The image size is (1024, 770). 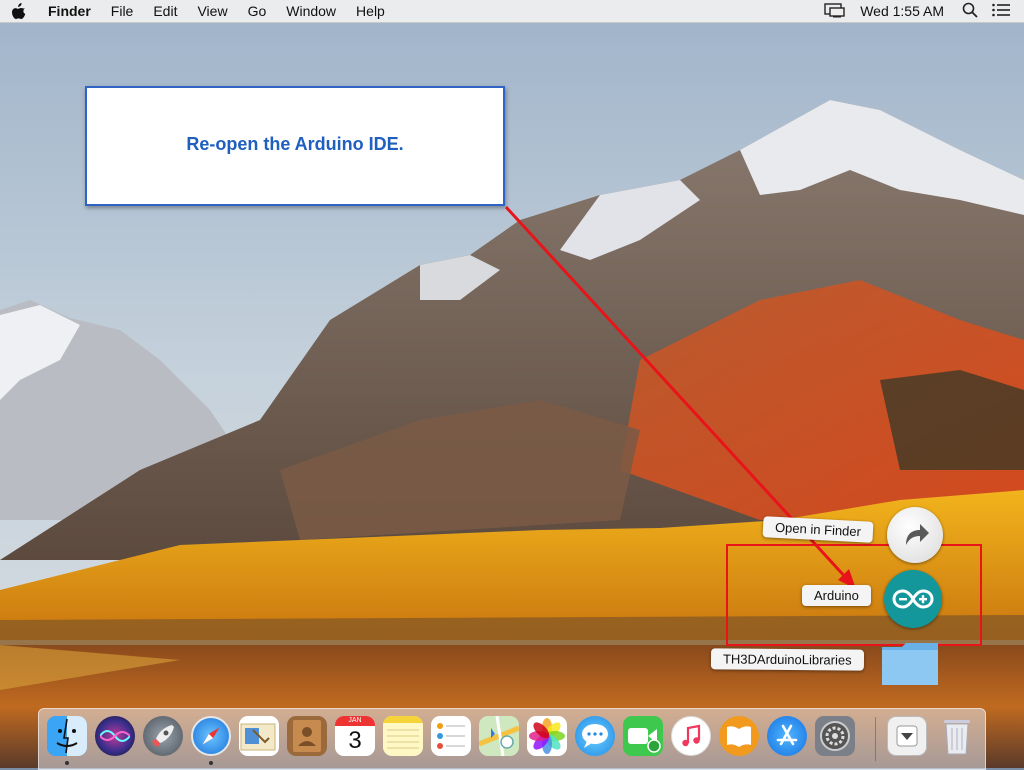 I want to click on display-mirroring-icon, so click(x=834, y=11).